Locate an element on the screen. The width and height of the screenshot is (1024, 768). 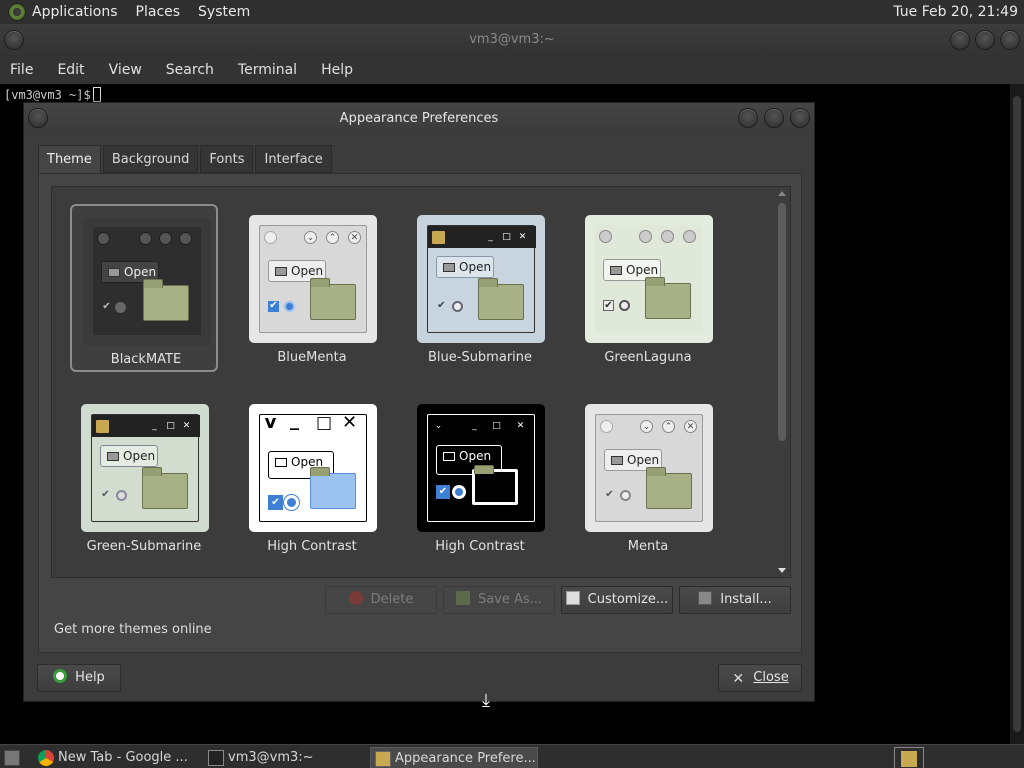
terminal-icon is located at coordinates (216, 758).